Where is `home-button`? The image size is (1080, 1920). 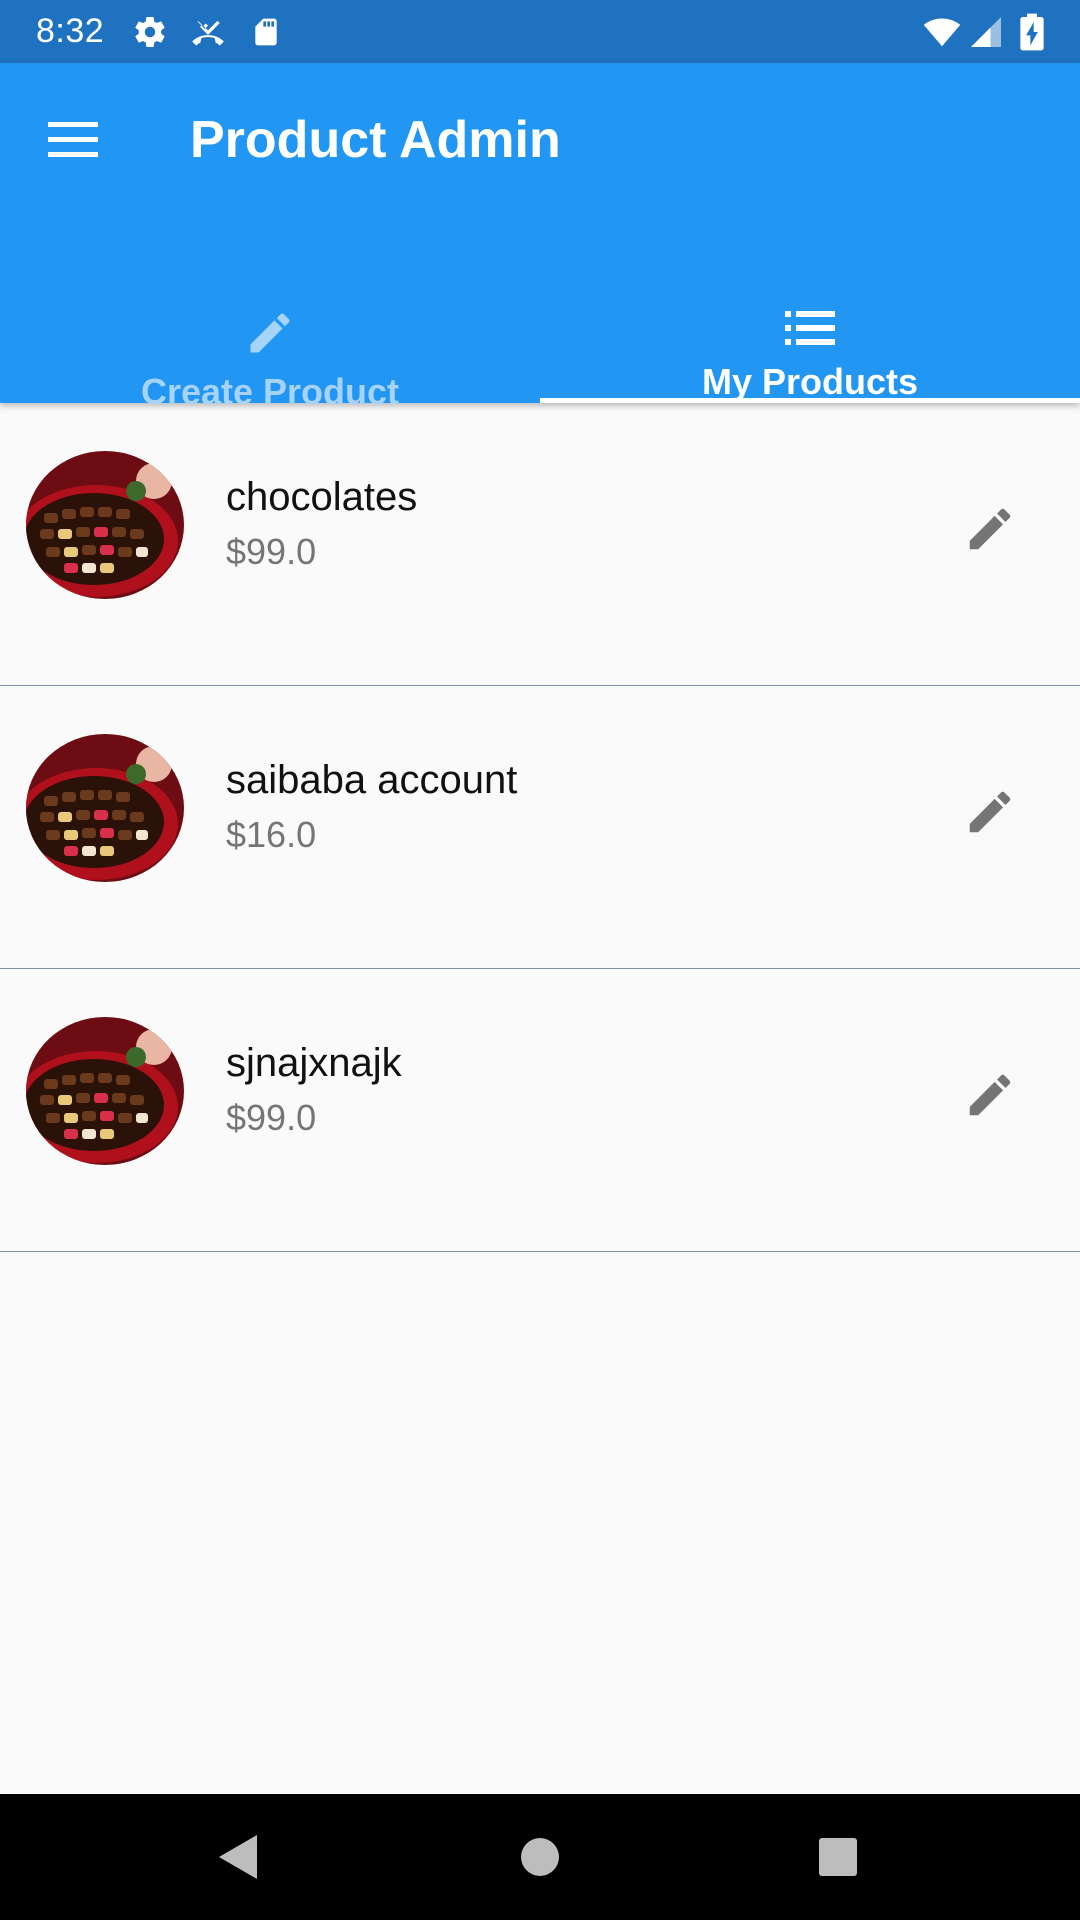
home-button is located at coordinates (540, 1859).